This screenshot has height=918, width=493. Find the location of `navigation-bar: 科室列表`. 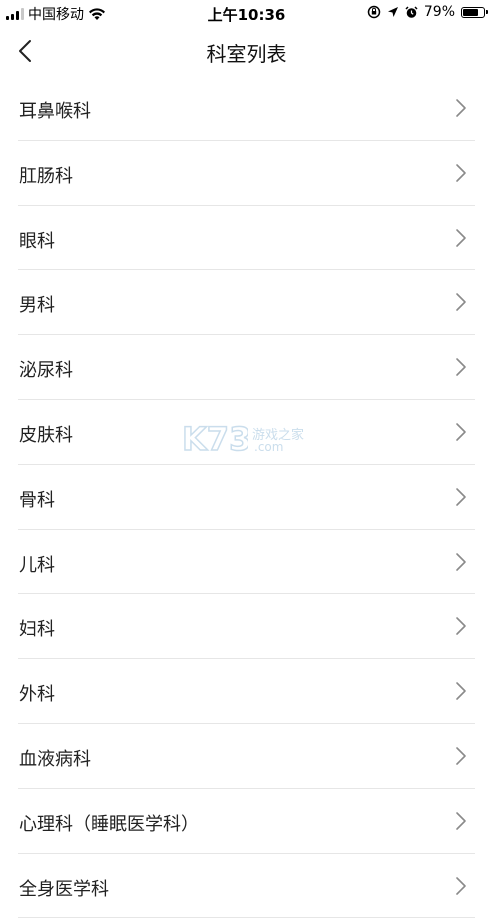

navigation-bar: 科室列表 is located at coordinates (246, 51).